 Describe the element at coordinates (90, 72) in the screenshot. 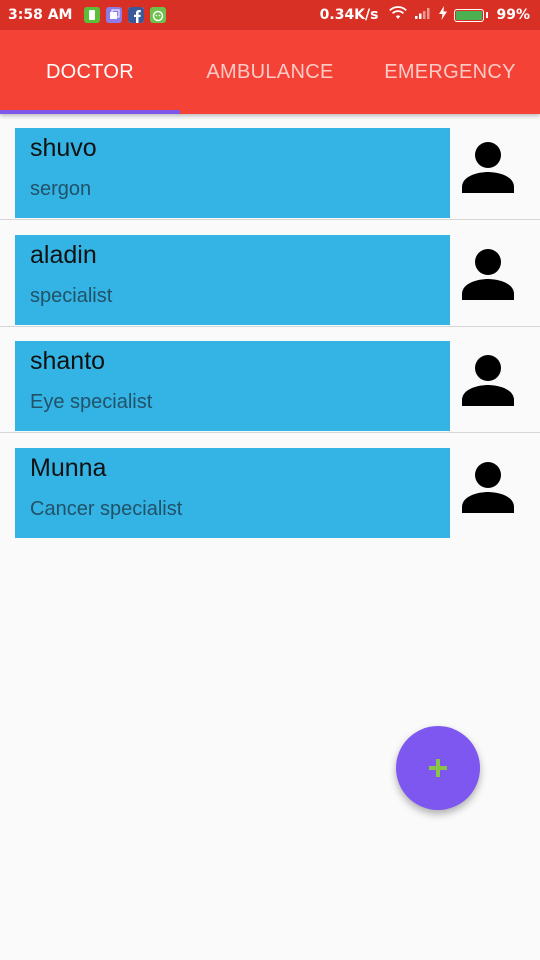

I see `tab-doctor: DOCTOR` at that location.